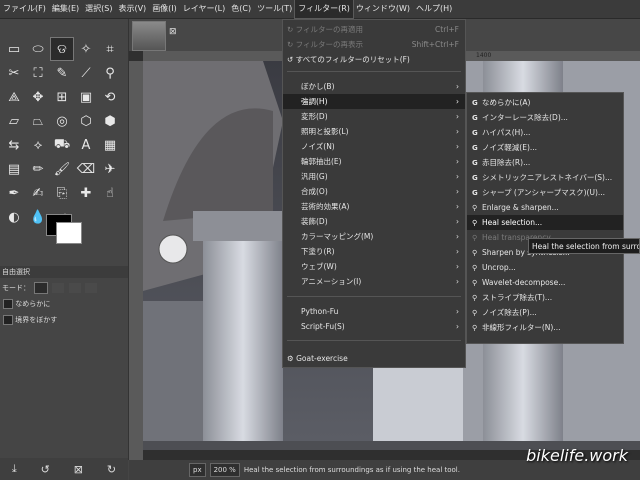  What do you see at coordinates (8, 304) in the screenshot?
I see `antialias-checkbox` at bounding box center [8, 304].